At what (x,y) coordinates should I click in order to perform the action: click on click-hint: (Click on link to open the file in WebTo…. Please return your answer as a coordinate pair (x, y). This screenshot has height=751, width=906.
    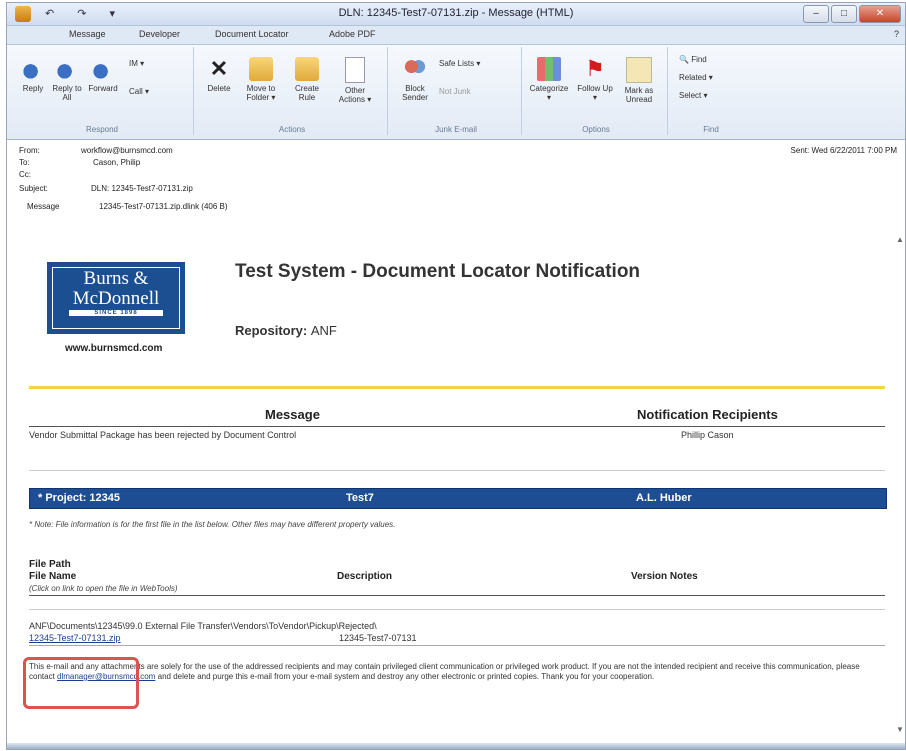
    Looking at the image, I should click on (103, 588).